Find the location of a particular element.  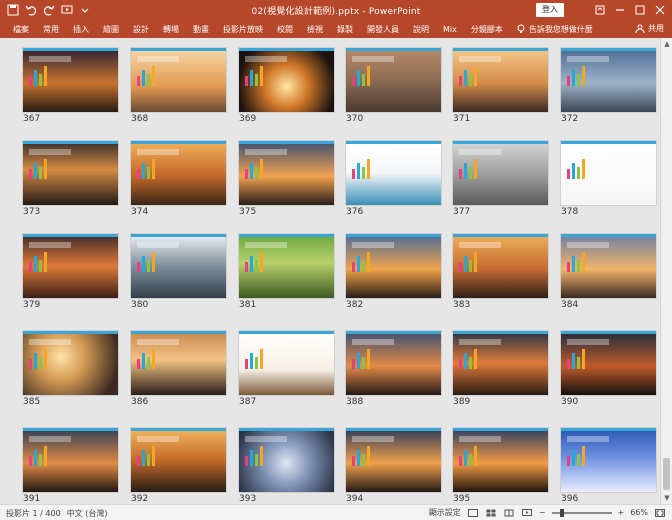

tab-slideshow: 投影片放映 is located at coordinates (243, 29).